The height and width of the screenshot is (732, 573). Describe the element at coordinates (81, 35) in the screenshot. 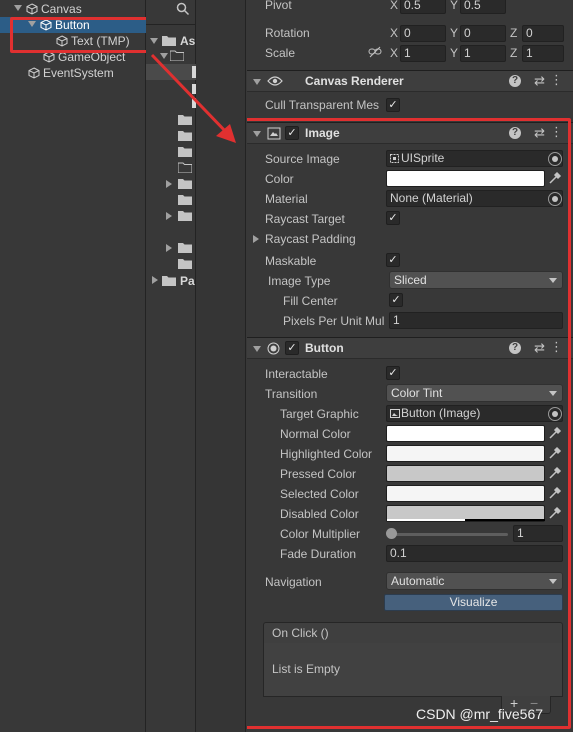

I see `highlight-box` at that location.